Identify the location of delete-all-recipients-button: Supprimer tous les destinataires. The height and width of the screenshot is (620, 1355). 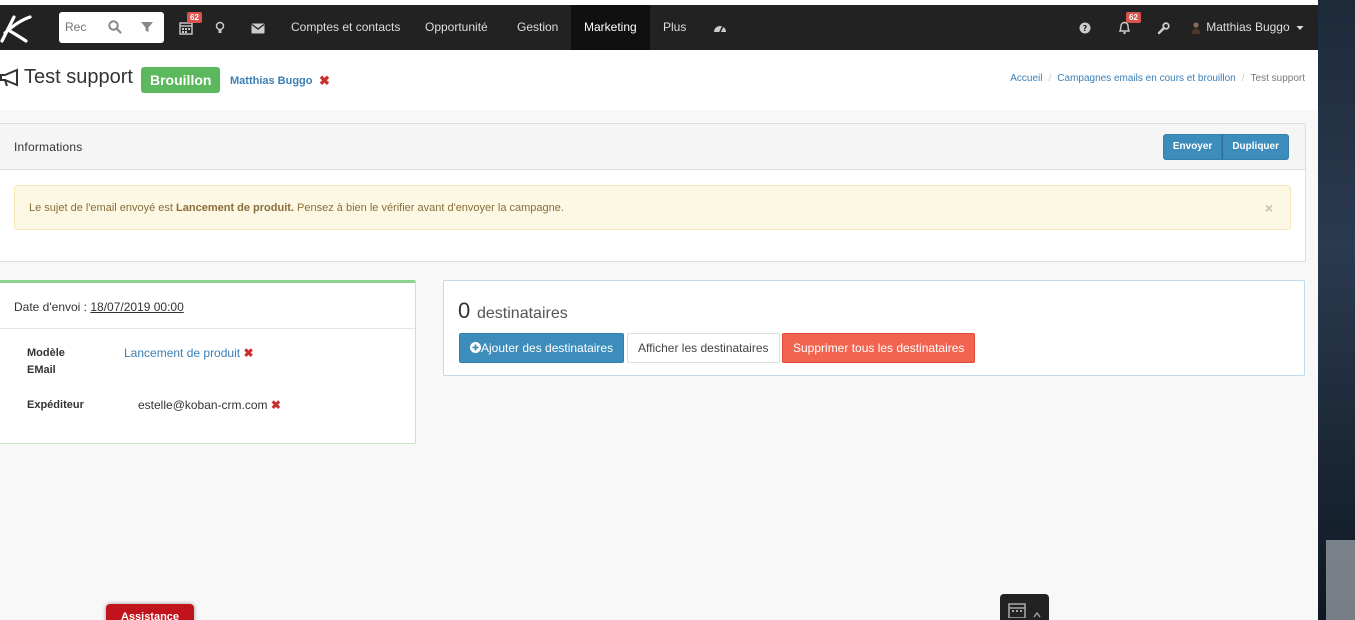
(879, 348).